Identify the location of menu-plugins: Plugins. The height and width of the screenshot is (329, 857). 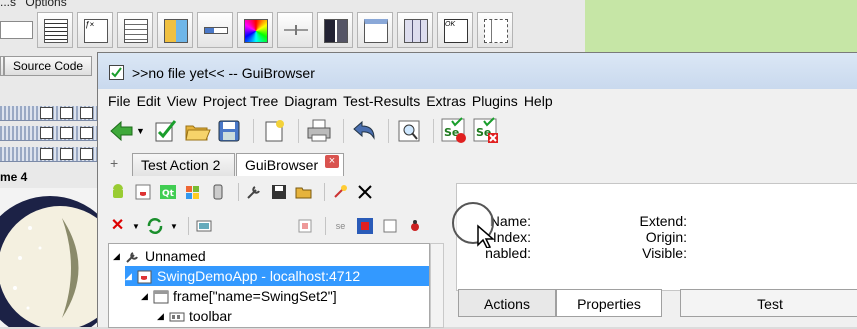
(495, 101).